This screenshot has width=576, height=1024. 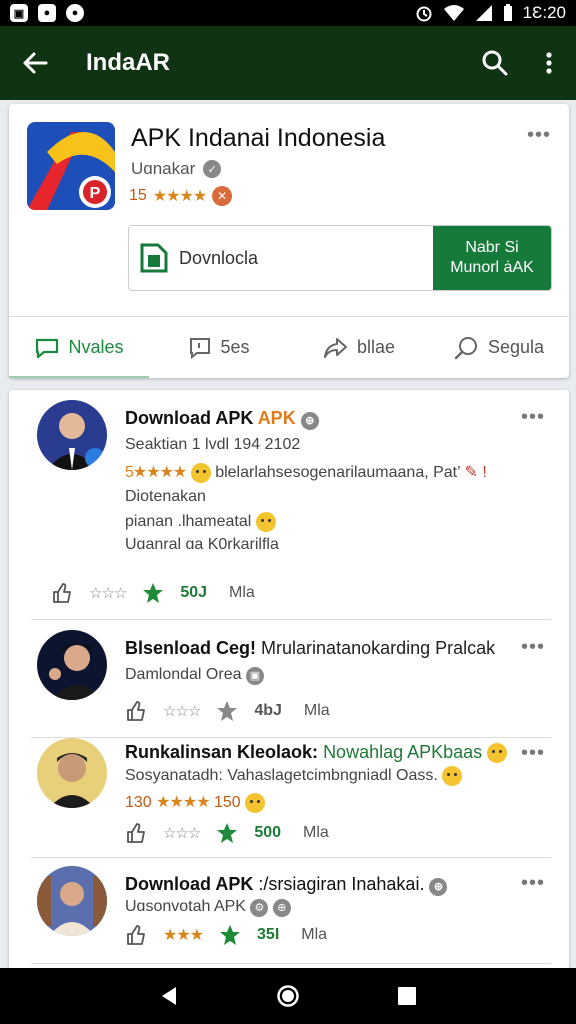 I want to click on post-title-accent: APK, so click(x=276, y=418).